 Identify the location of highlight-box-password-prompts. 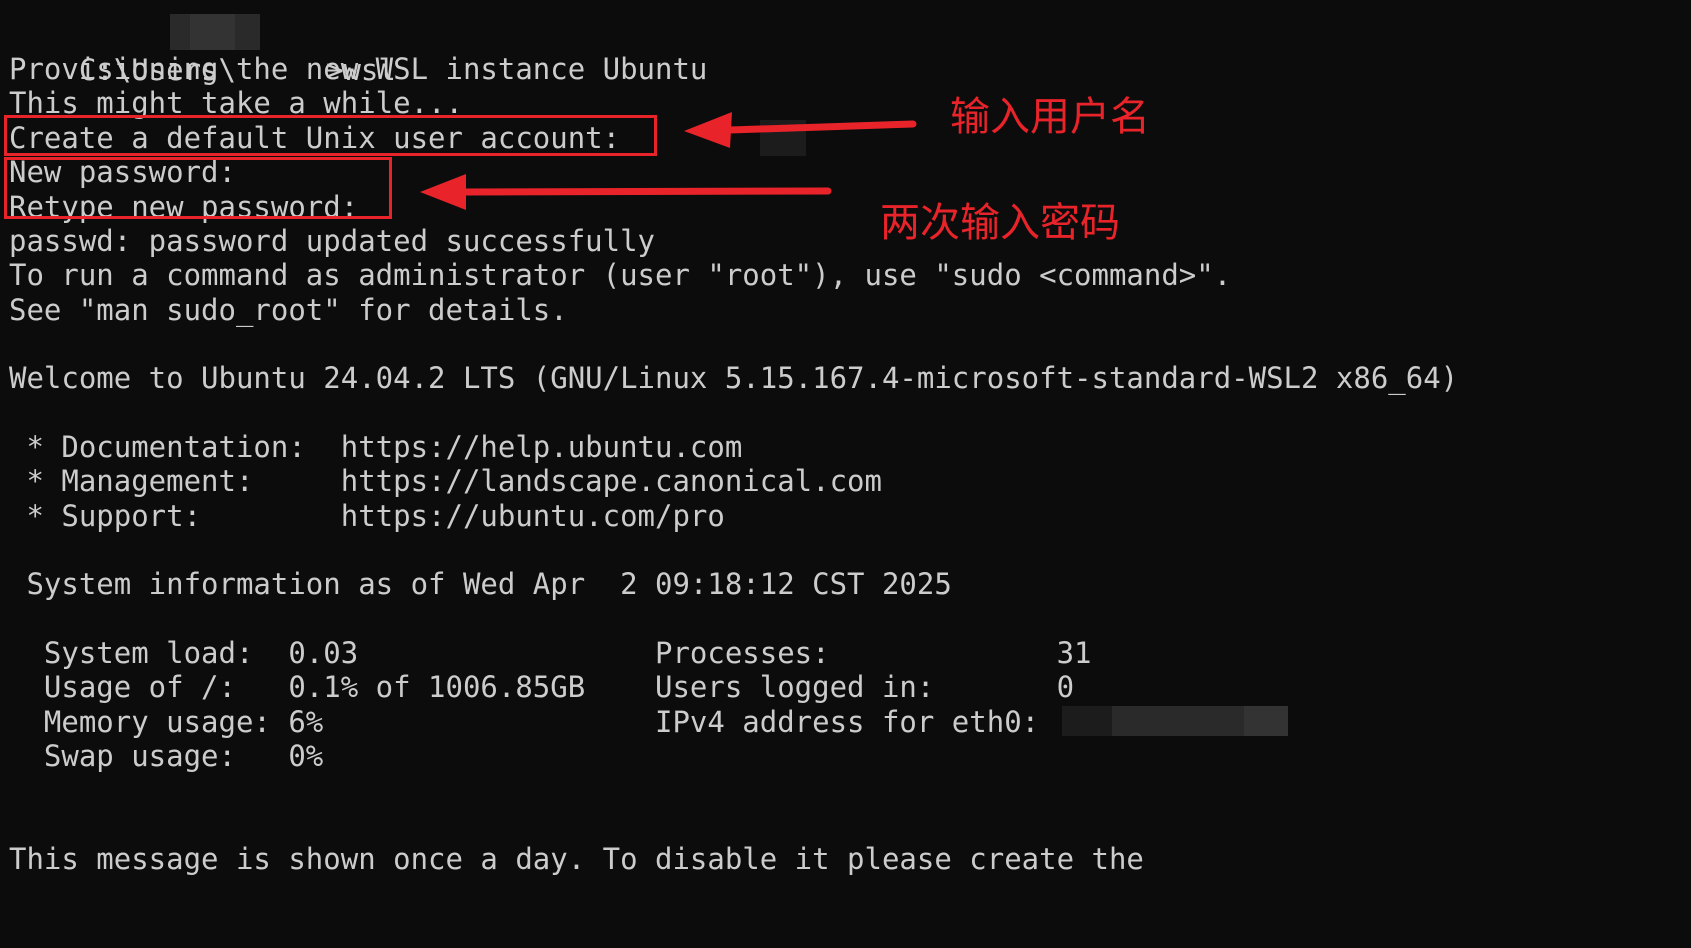
(198, 188).